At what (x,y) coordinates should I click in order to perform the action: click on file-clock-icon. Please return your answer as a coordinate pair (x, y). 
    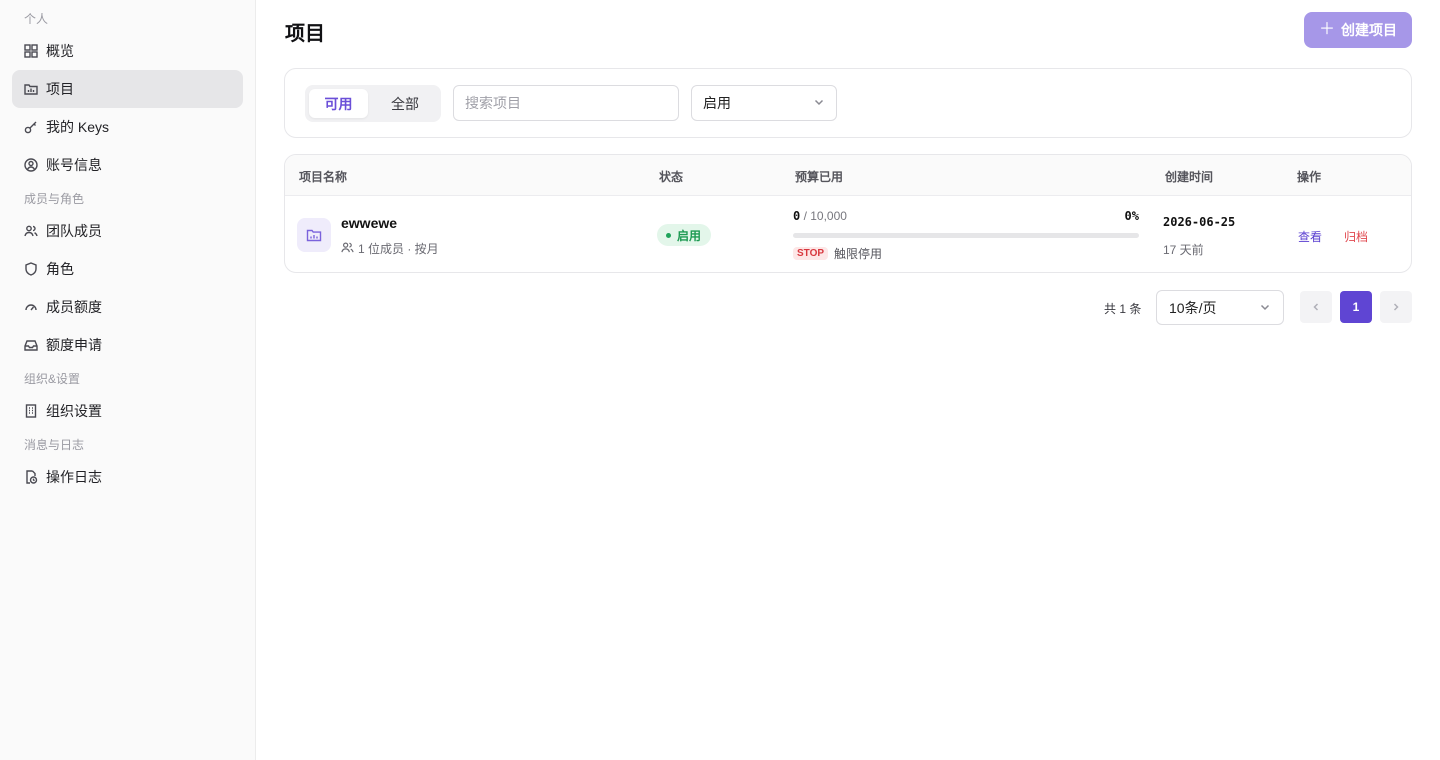
    Looking at the image, I should click on (31, 477).